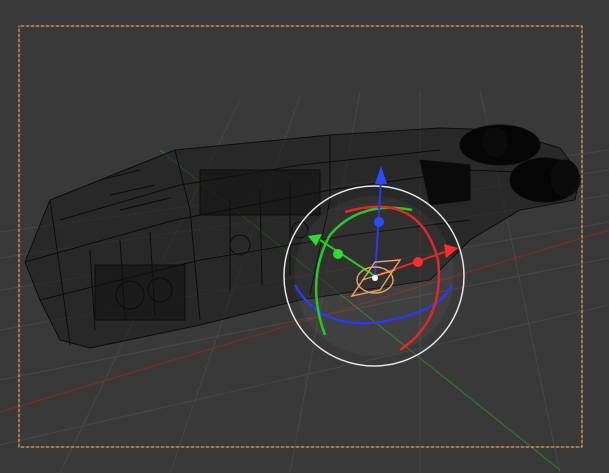  Describe the element at coordinates (338, 254) in the screenshot. I see `scale-y-handle` at that location.